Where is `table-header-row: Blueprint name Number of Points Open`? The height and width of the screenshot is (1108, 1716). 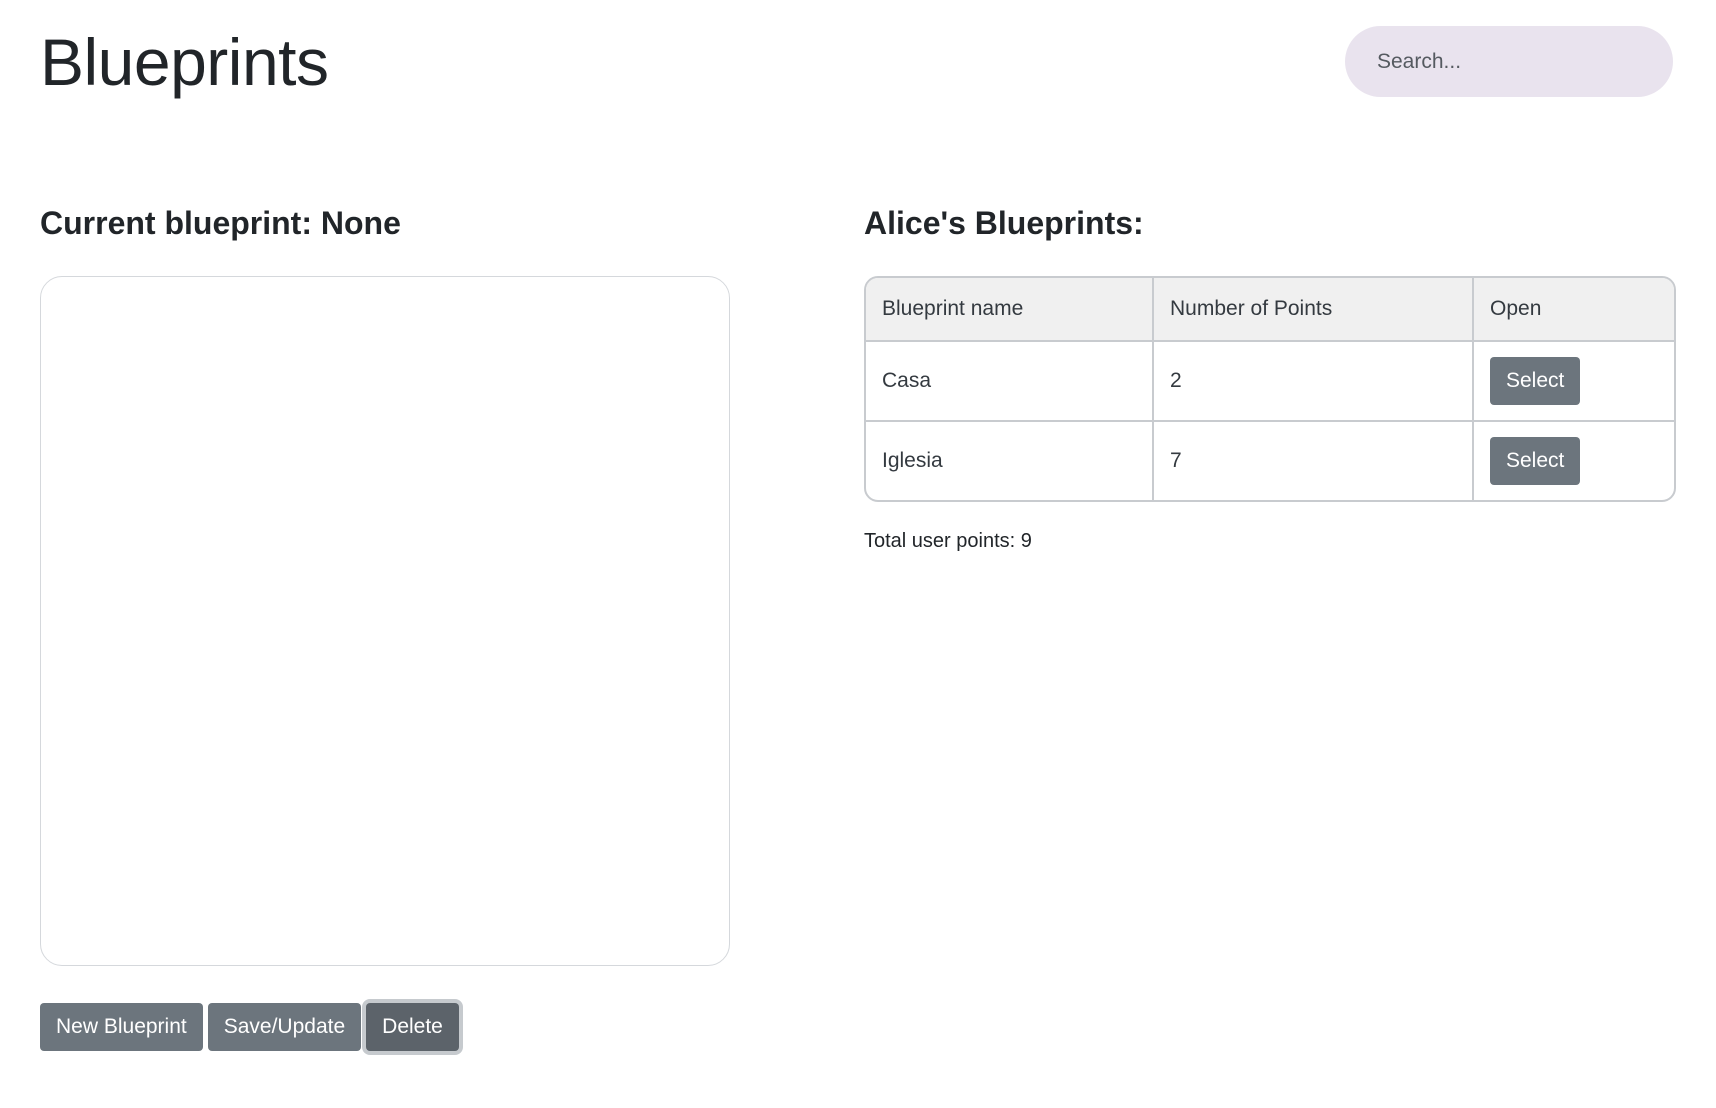 table-header-row: Blueprint name Number of Points Open is located at coordinates (1270, 310).